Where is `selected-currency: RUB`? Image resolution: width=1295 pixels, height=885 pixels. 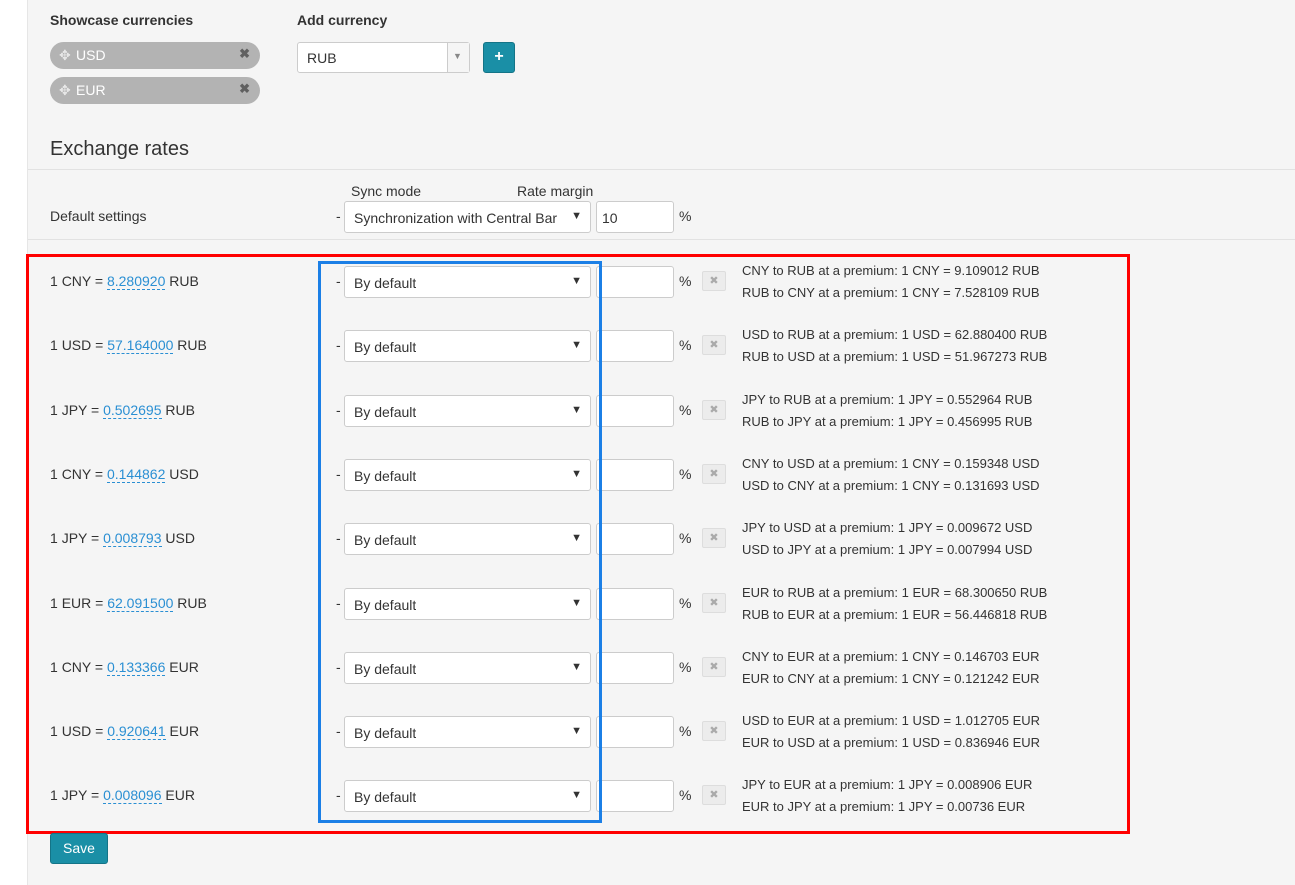 selected-currency: RUB is located at coordinates (322, 58).